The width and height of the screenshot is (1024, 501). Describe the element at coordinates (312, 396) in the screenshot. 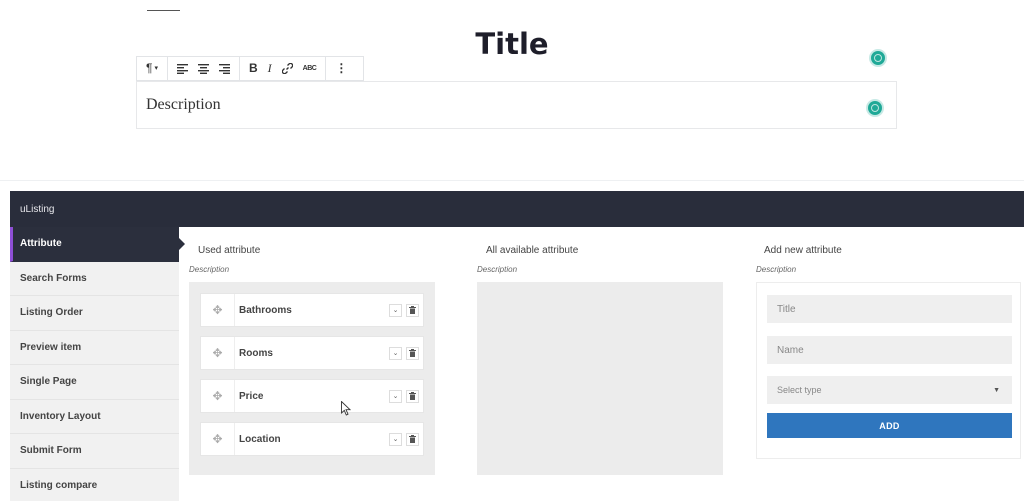

I see `attribute-row: ✥ Price ⌄` at that location.